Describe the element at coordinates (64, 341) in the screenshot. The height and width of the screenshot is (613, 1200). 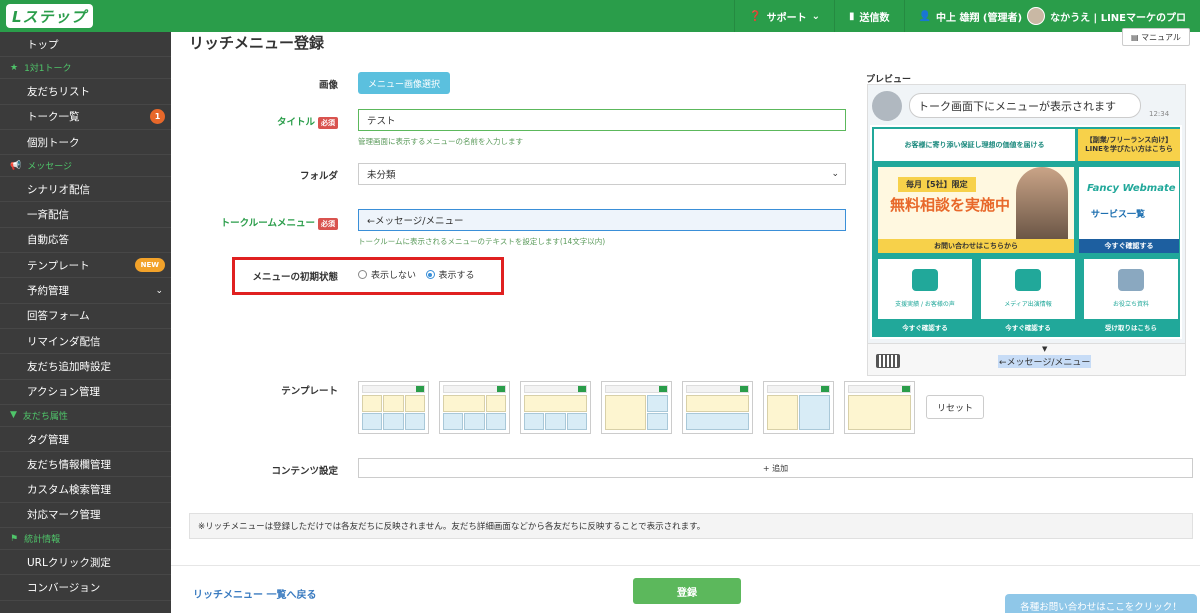
I see `sidebar-item-label: リマインダ配信` at that location.